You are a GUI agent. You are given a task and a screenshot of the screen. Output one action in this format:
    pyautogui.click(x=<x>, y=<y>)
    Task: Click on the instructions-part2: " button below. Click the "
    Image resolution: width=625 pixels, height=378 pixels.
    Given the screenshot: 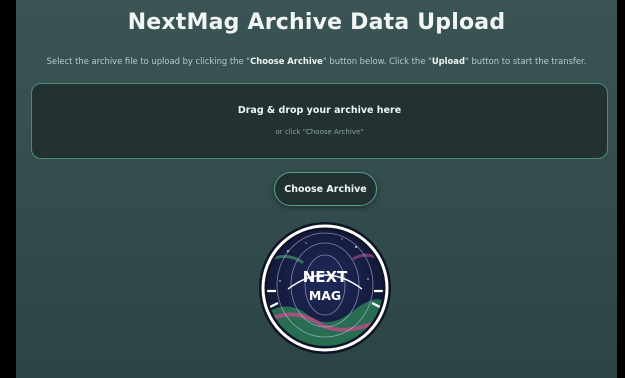 What is the action you would take?
    pyautogui.click(x=377, y=61)
    